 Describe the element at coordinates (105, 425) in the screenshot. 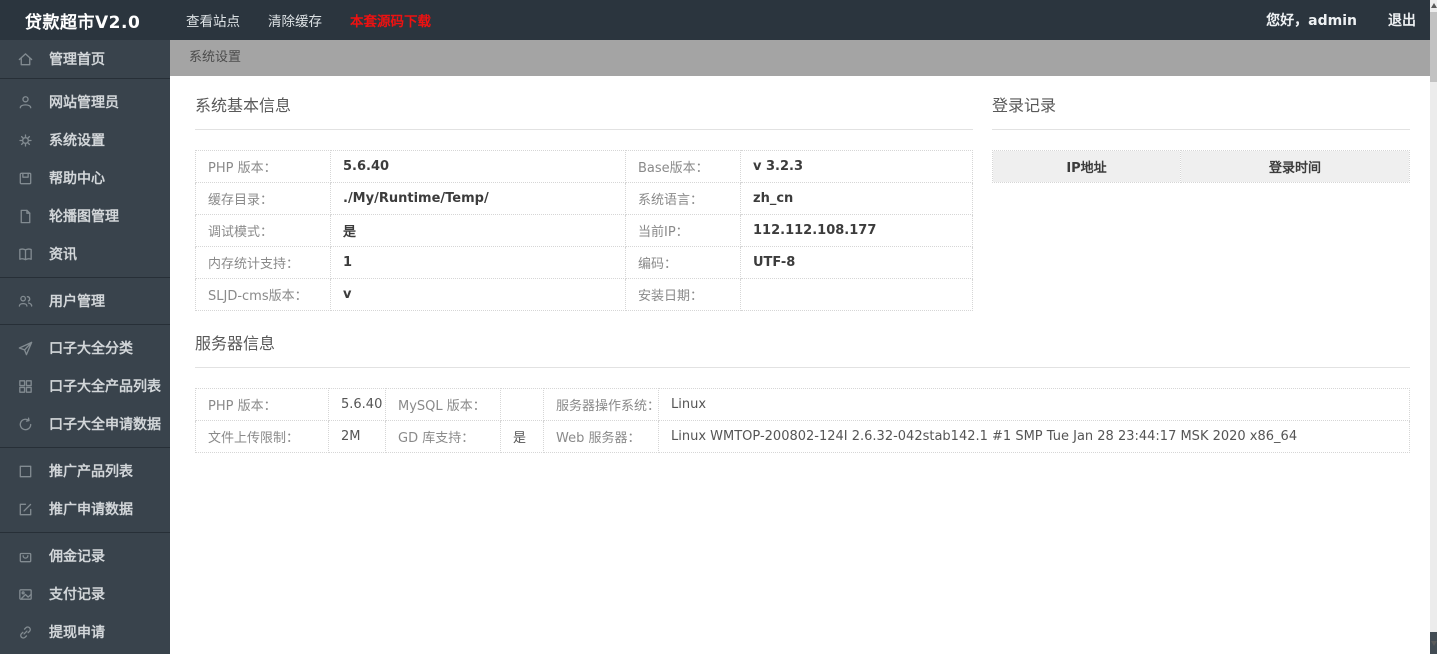

I see `sidebar-item-label: 口子大全申请数据` at that location.